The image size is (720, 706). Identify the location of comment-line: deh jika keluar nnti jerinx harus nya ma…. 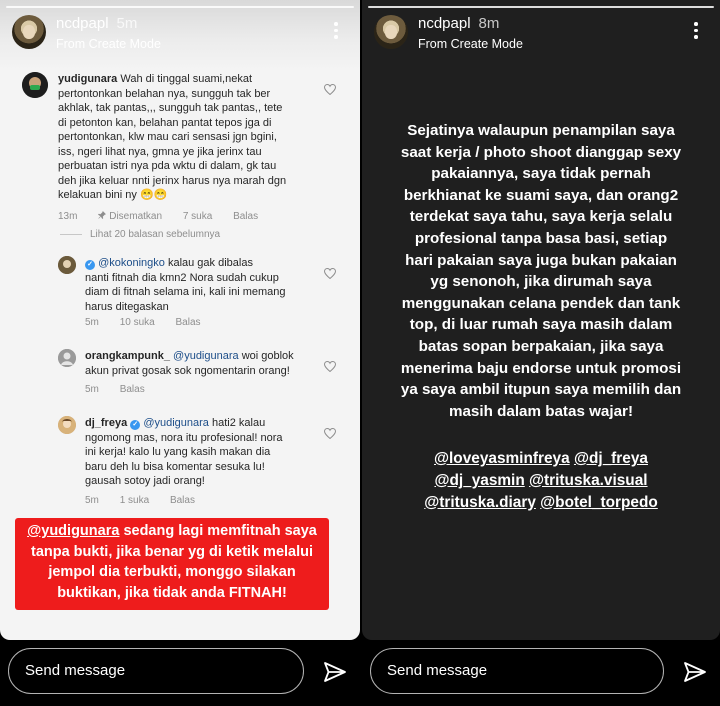
(172, 180).